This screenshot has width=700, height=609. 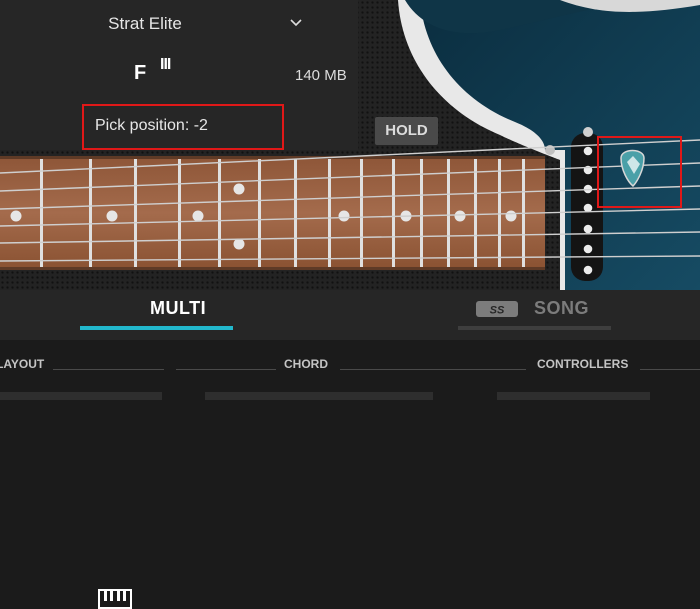 What do you see at coordinates (306, 364) in the screenshot?
I see `section-chord: CHORD` at bounding box center [306, 364].